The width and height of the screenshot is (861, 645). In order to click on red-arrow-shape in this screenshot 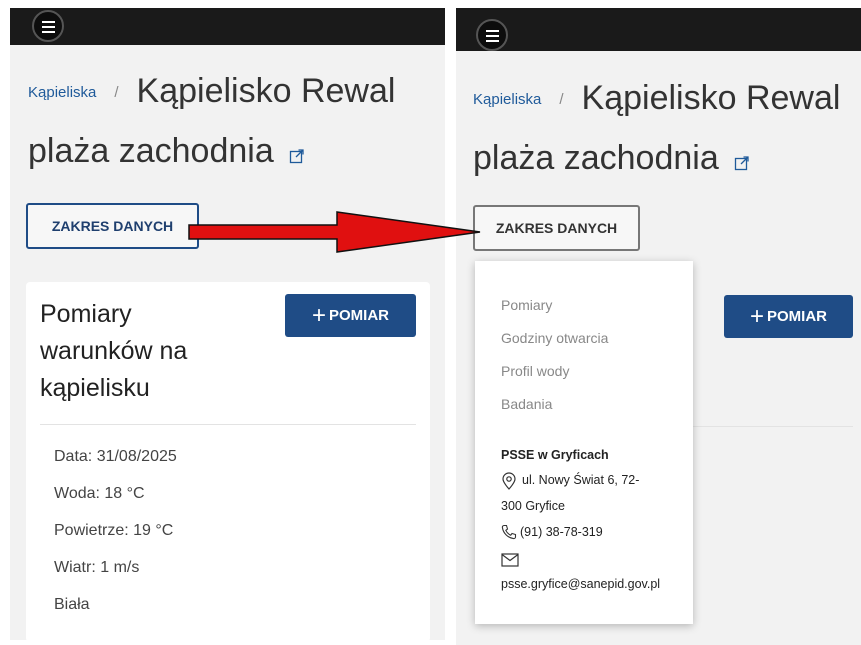, I will do `click(334, 232)`.